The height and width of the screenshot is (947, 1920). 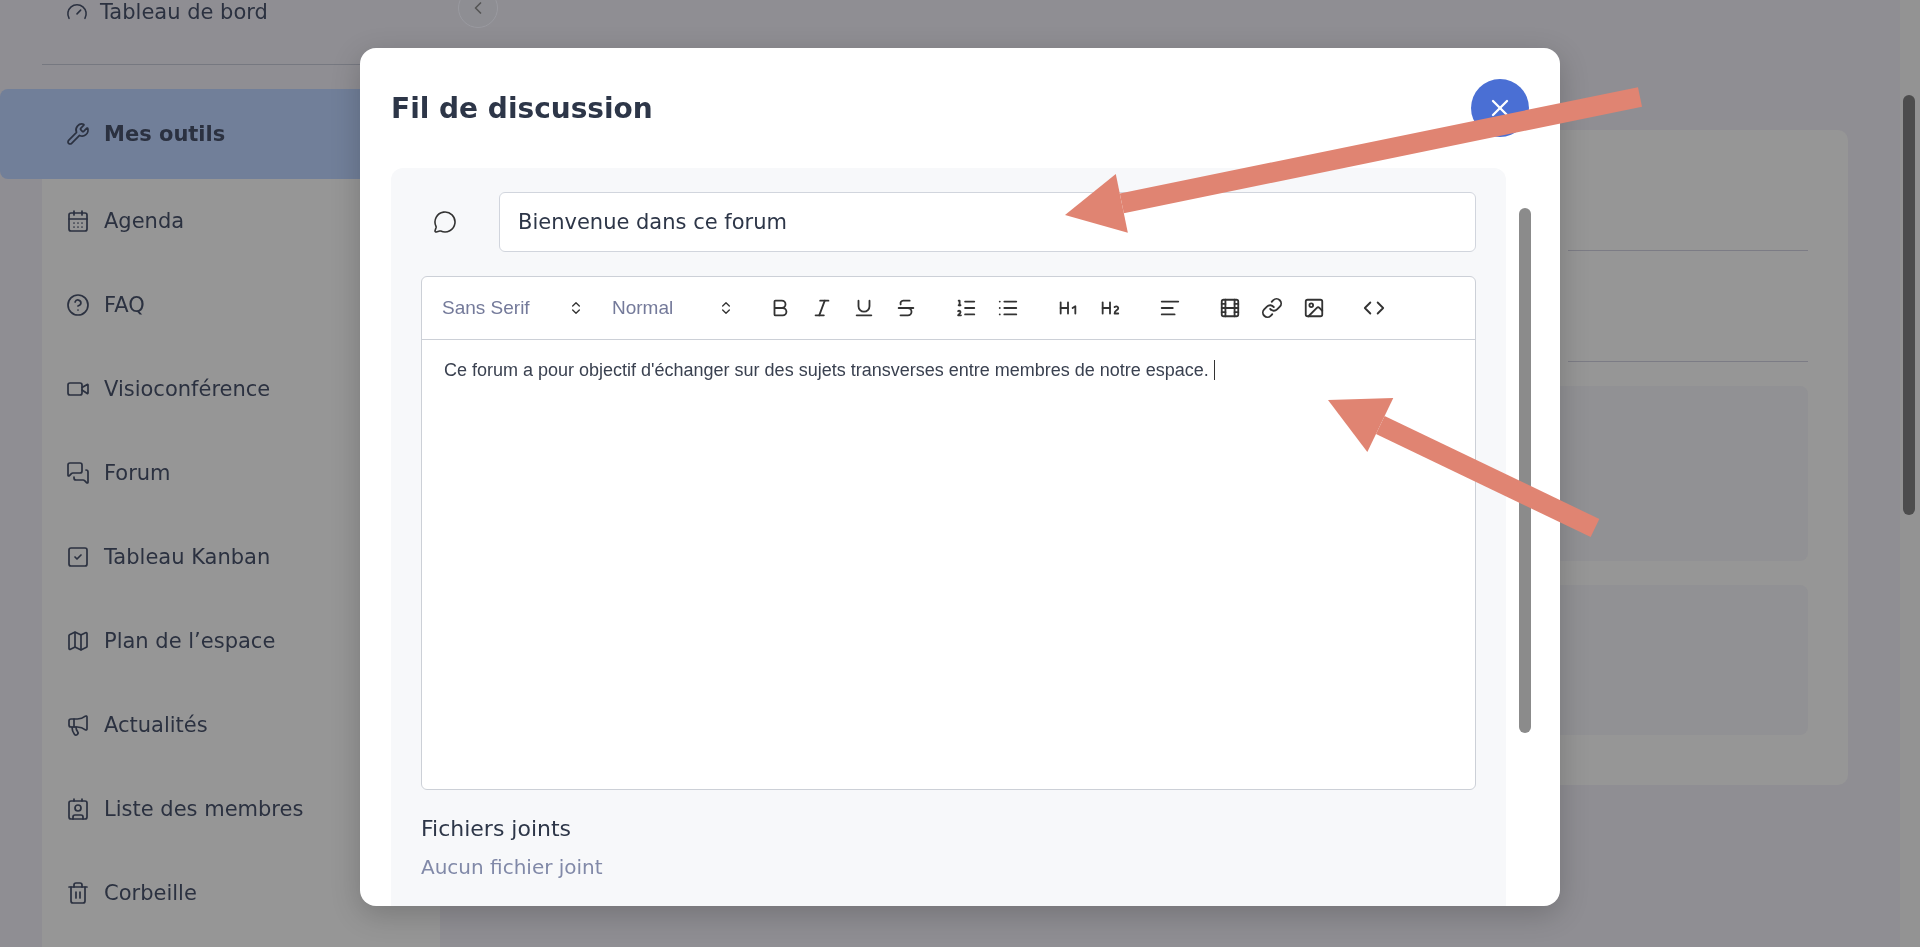 What do you see at coordinates (78, 221) in the screenshot?
I see `calendar-icon` at bounding box center [78, 221].